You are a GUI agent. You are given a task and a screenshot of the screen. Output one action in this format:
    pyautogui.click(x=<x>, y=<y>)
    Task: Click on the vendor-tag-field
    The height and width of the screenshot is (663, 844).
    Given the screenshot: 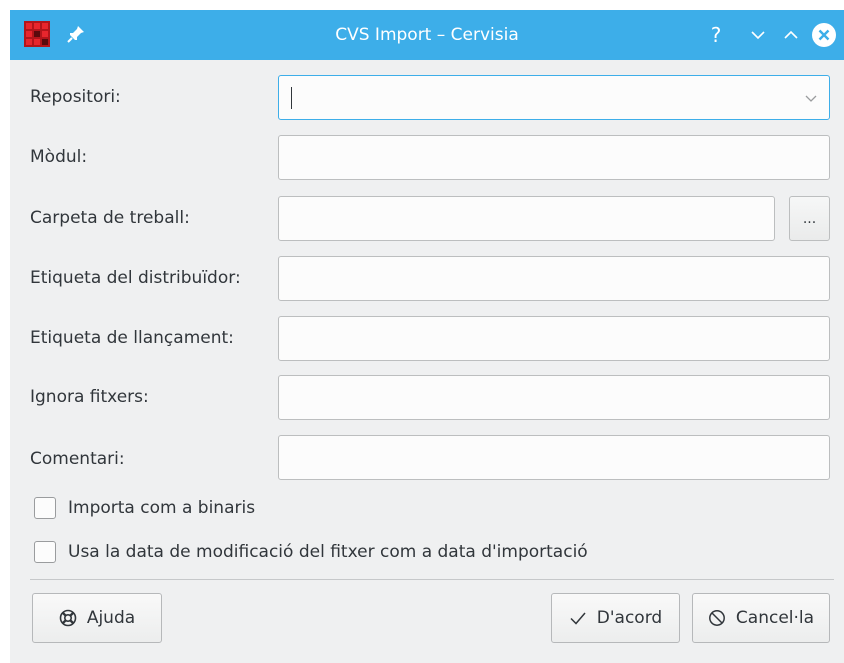 What is the action you would take?
    pyautogui.click(x=554, y=278)
    